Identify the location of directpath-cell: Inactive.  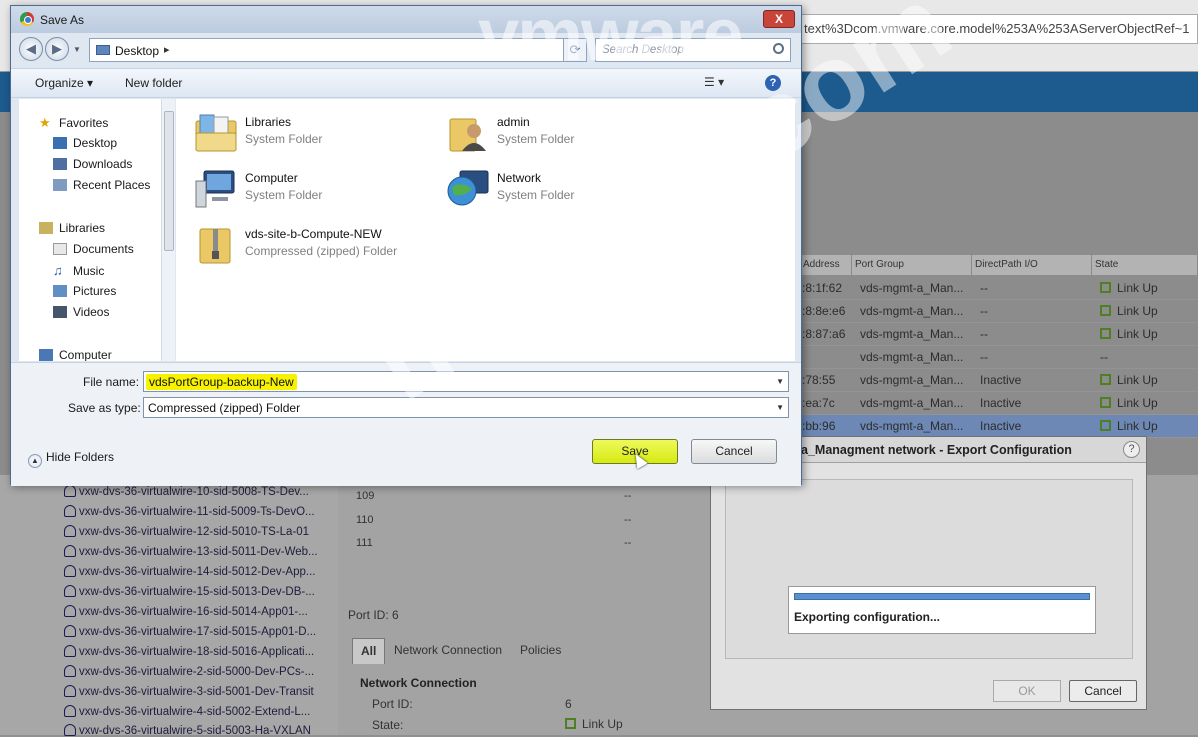
(1001, 403).